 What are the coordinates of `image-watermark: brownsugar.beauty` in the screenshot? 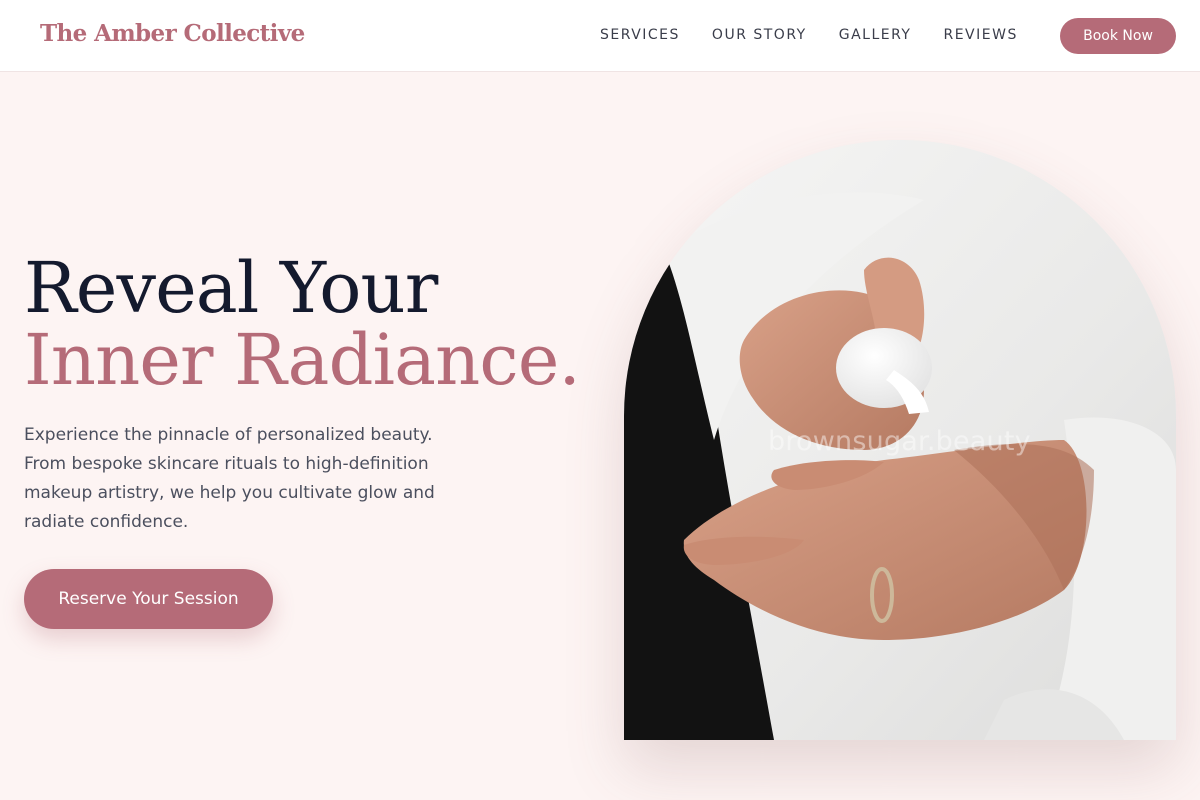 It's located at (899, 441).